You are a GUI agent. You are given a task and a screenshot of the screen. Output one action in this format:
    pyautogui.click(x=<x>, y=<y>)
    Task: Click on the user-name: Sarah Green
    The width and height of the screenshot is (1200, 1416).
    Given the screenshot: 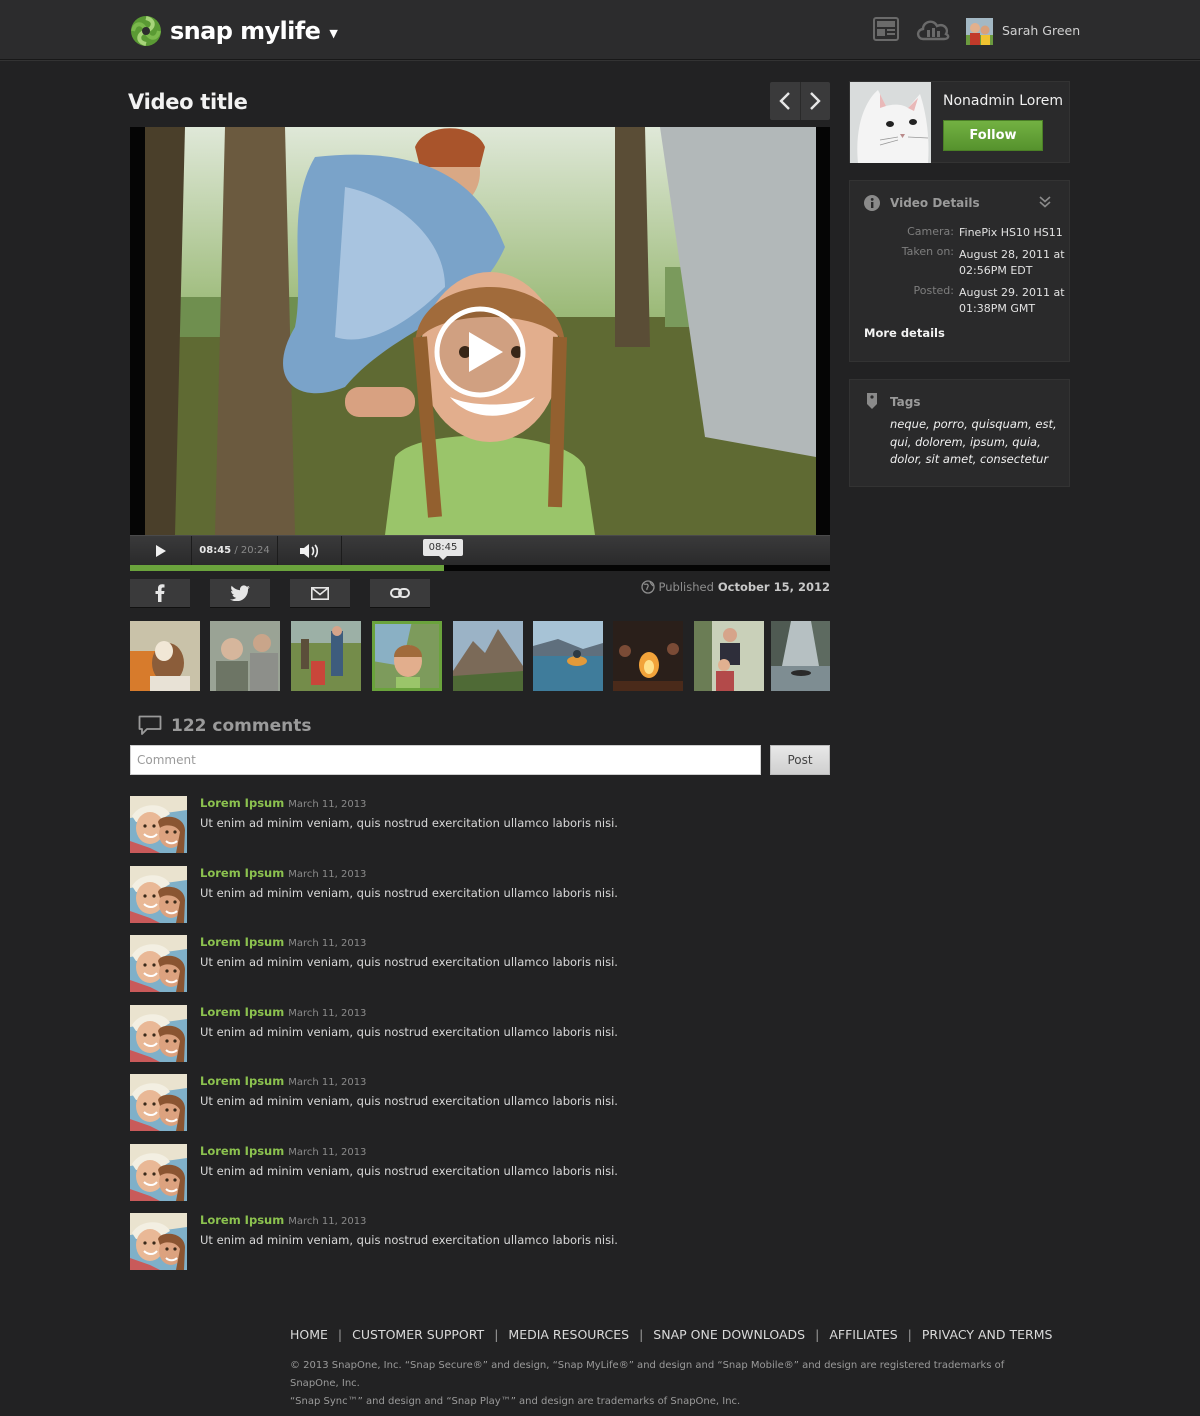 What is the action you would take?
    pyautogui.click(x=1041, y=30)
    